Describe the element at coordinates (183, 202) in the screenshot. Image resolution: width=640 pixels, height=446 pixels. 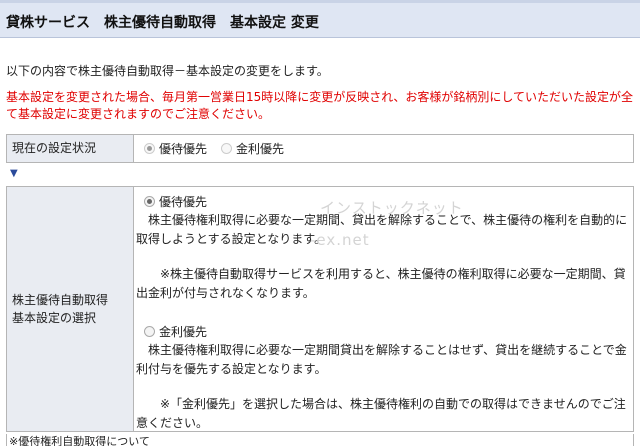
I see `benefit-priority-label: 優待優先` at that location.